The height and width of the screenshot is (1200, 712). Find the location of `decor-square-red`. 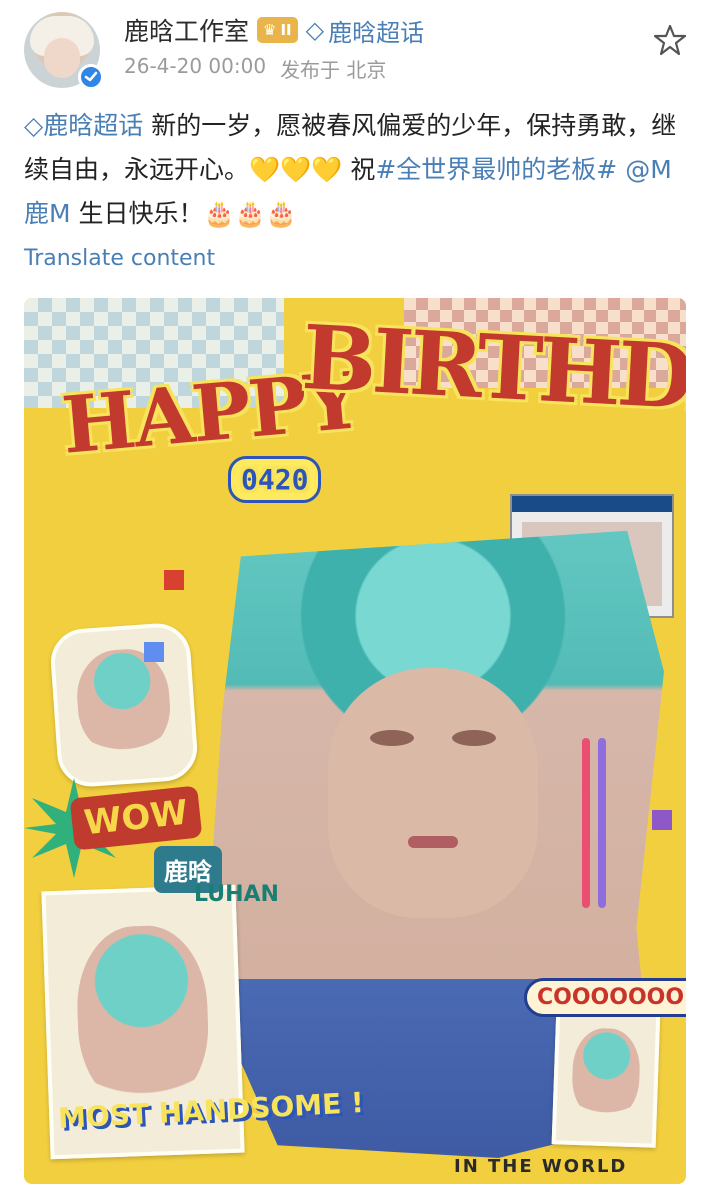

decor-square-red is located at coordinates (174, 580).